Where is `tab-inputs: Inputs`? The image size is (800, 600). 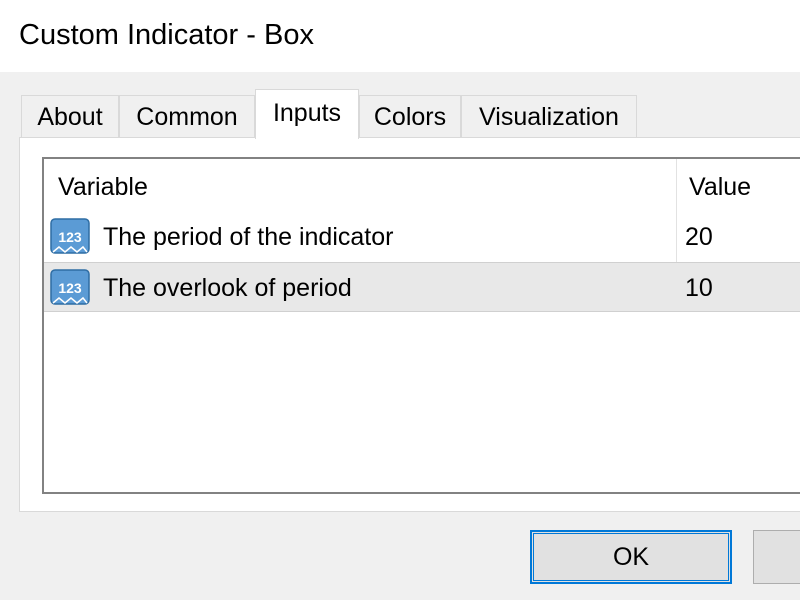
tab-inputs: Inputs is located at coordinates (307, 114).